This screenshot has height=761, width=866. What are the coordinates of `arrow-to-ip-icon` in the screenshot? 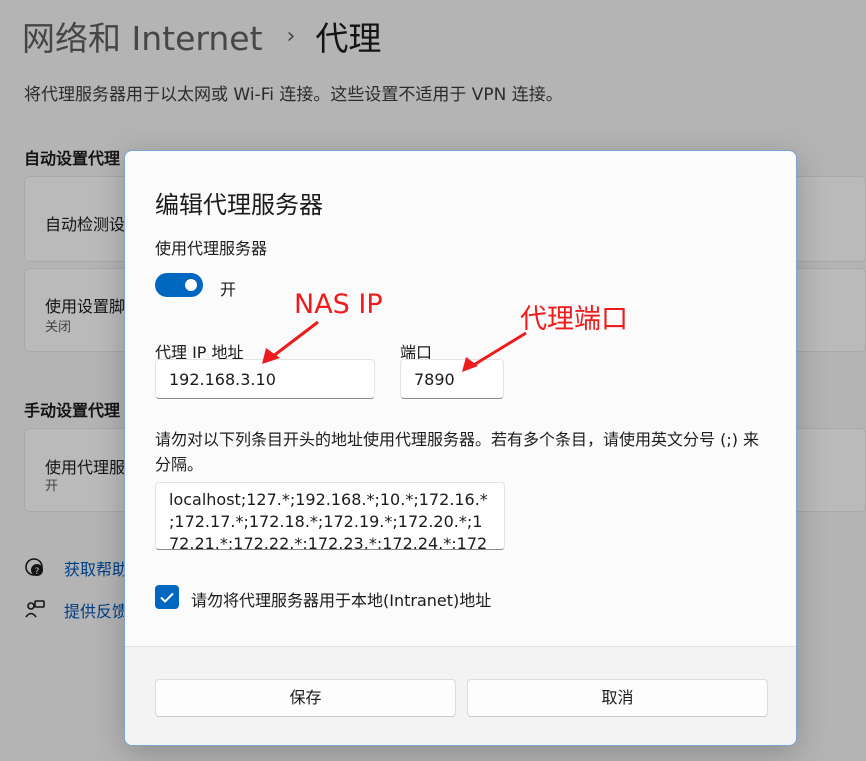 It's located at (290, 342).